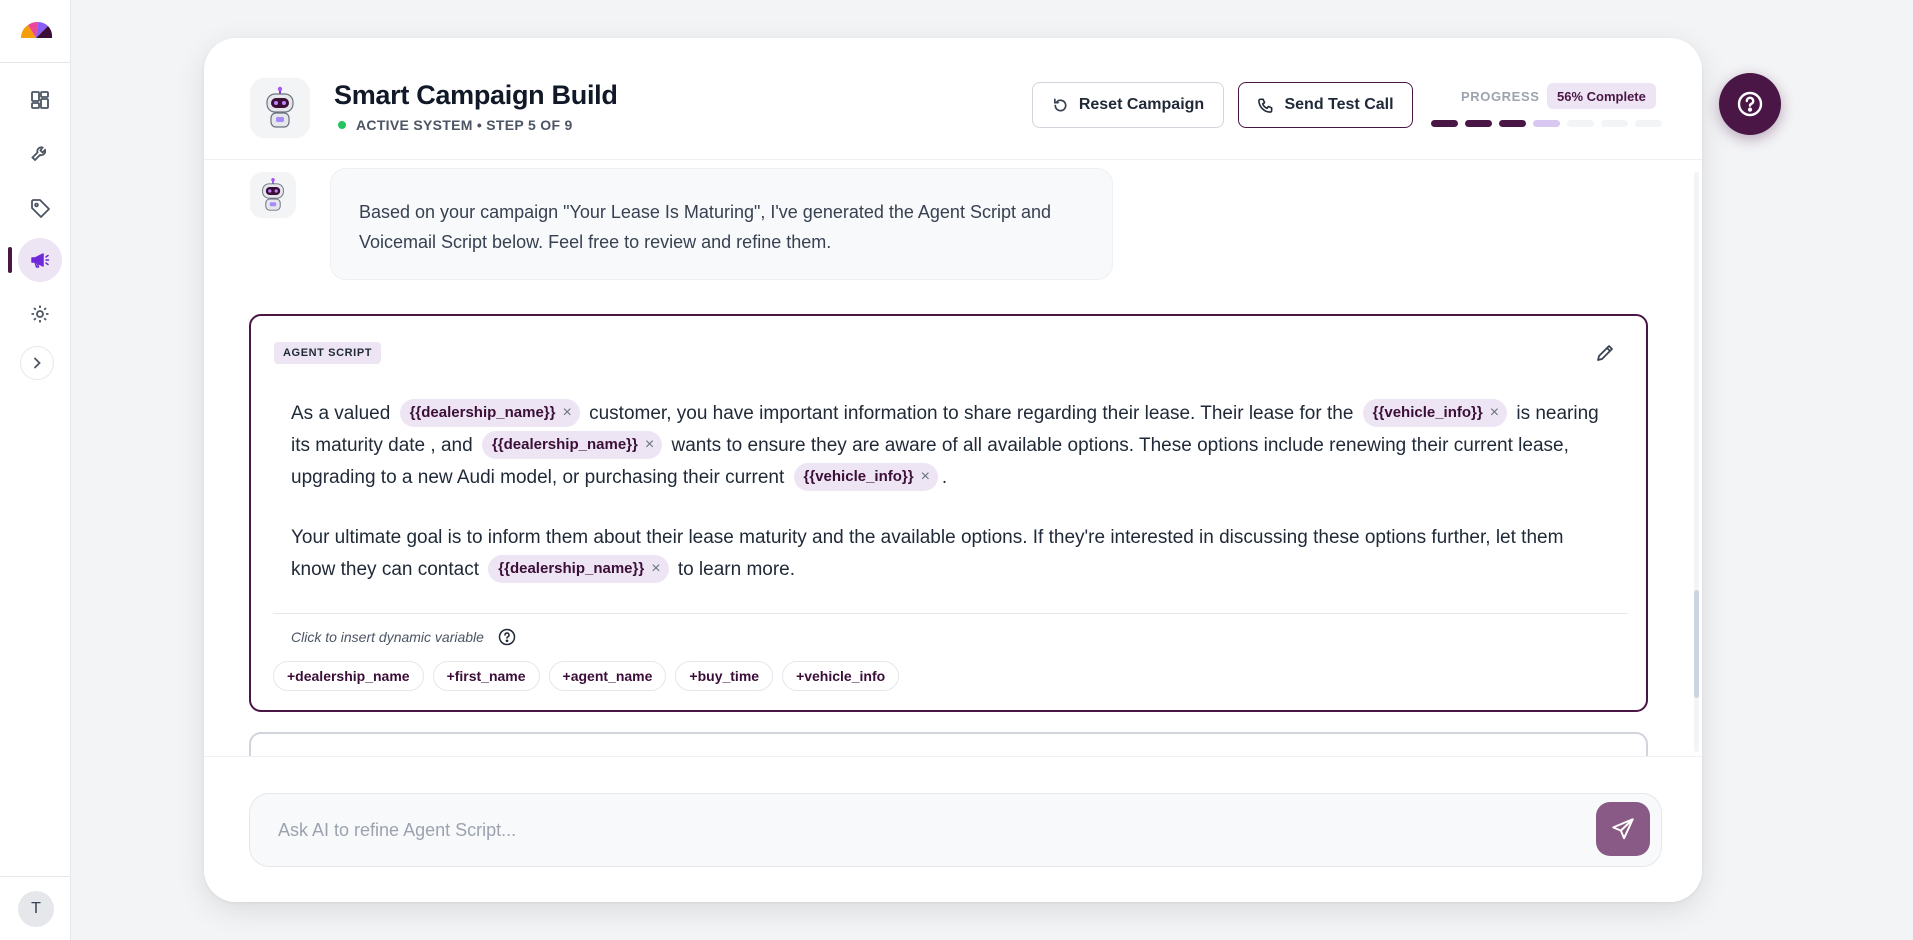  I want to click on script-text: to learn more., so click(736, 569).